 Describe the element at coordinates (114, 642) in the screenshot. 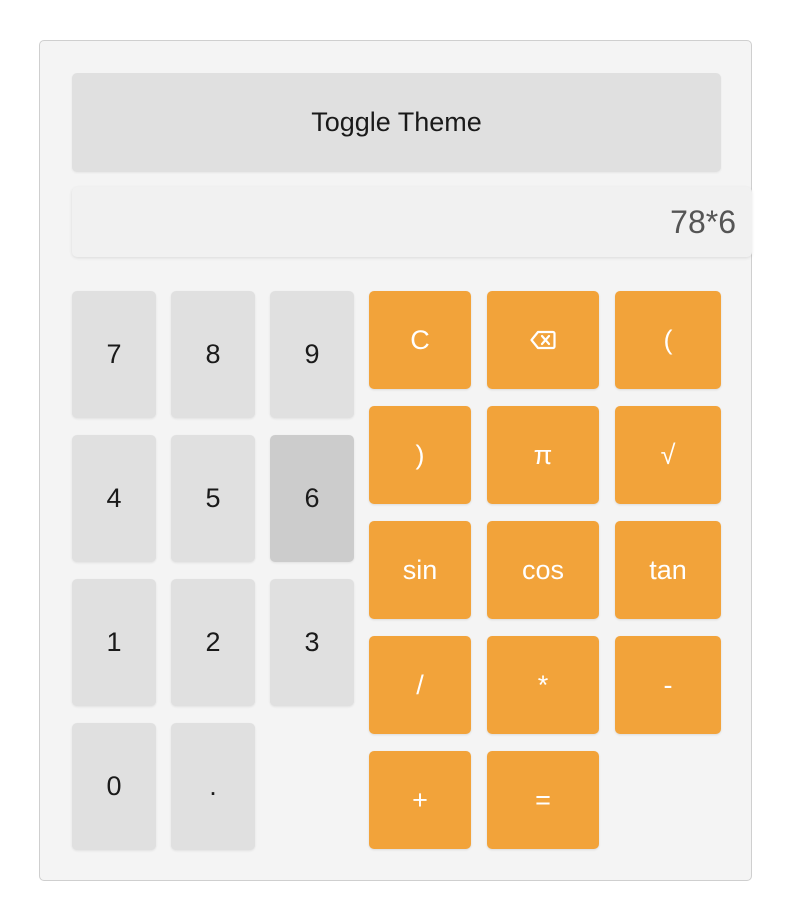

I see `key-1: 1` at that location.